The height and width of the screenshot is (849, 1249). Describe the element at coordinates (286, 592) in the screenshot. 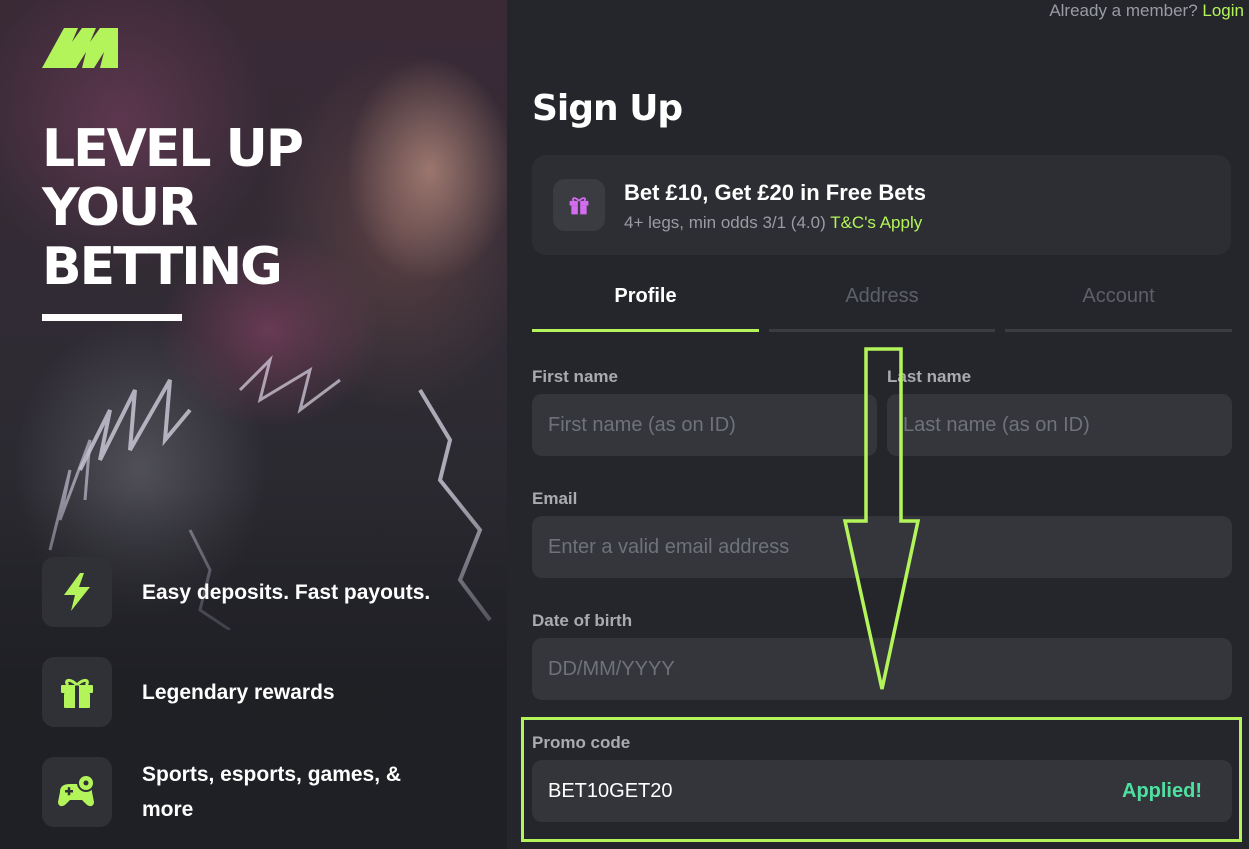

I see `feature-label: Easy deposits. Fast payouts.` at that location.